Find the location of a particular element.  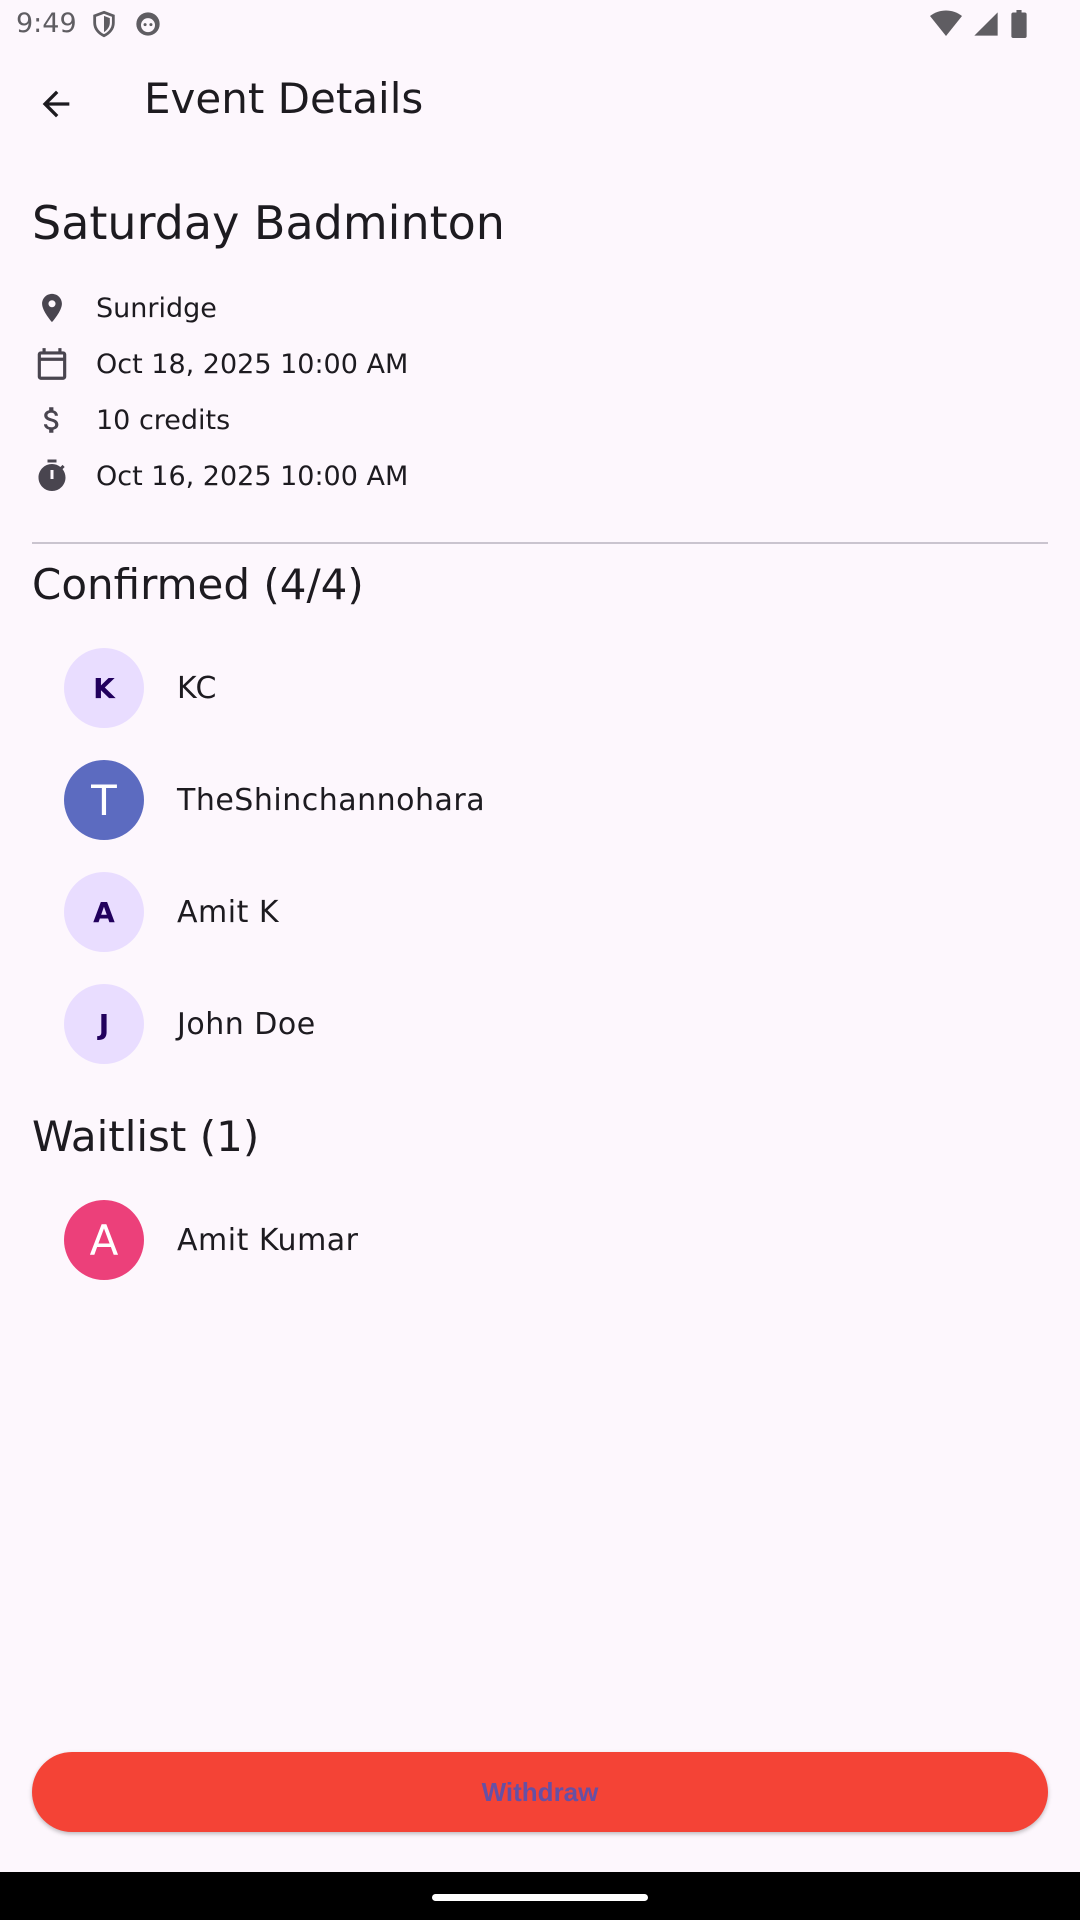

person-name: KC is located at coordinates (197, 688).